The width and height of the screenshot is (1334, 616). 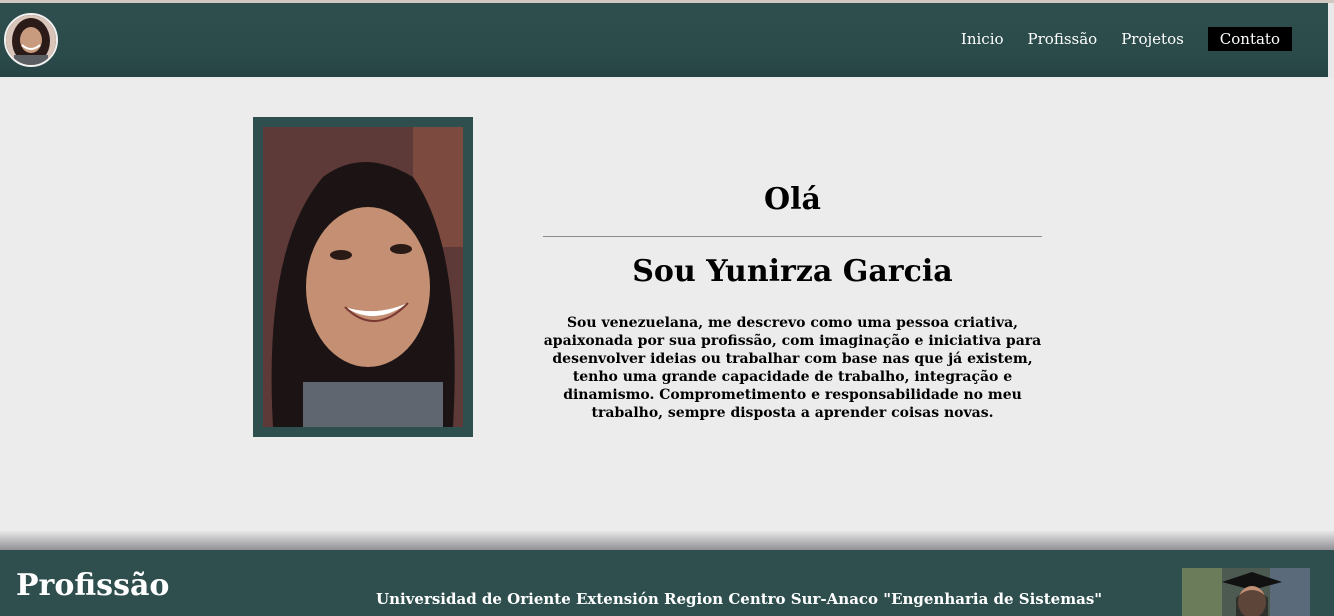 What do you see at coordinates (1063, 39) in the screenshot?
I see `nav-link-profissao: Profissão` at bounding box center [1063, 39].